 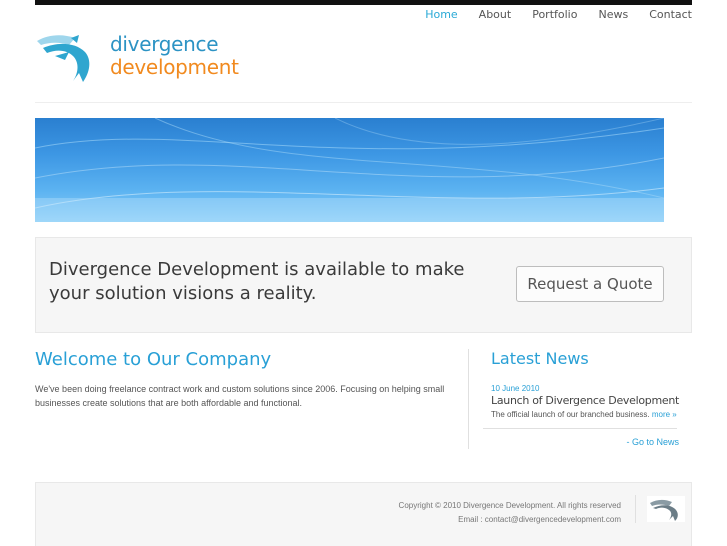 What do you see at coordinates (664, 414) in the screenshot?
I see `news-more-link: more »` at bounding box center [664, 414].